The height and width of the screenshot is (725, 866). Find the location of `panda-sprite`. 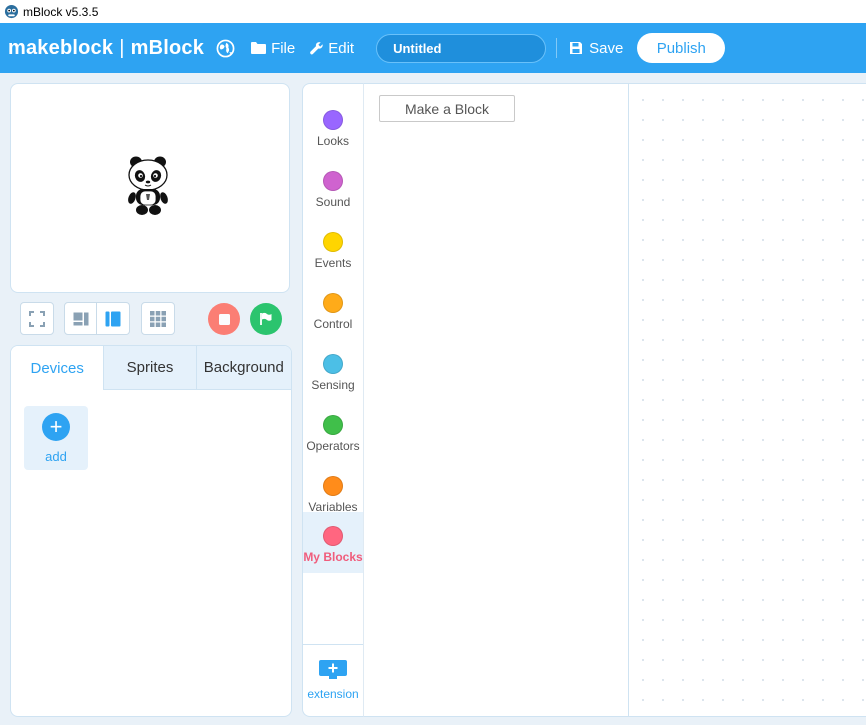

panda-sprite is located at coordinates (149, 187).